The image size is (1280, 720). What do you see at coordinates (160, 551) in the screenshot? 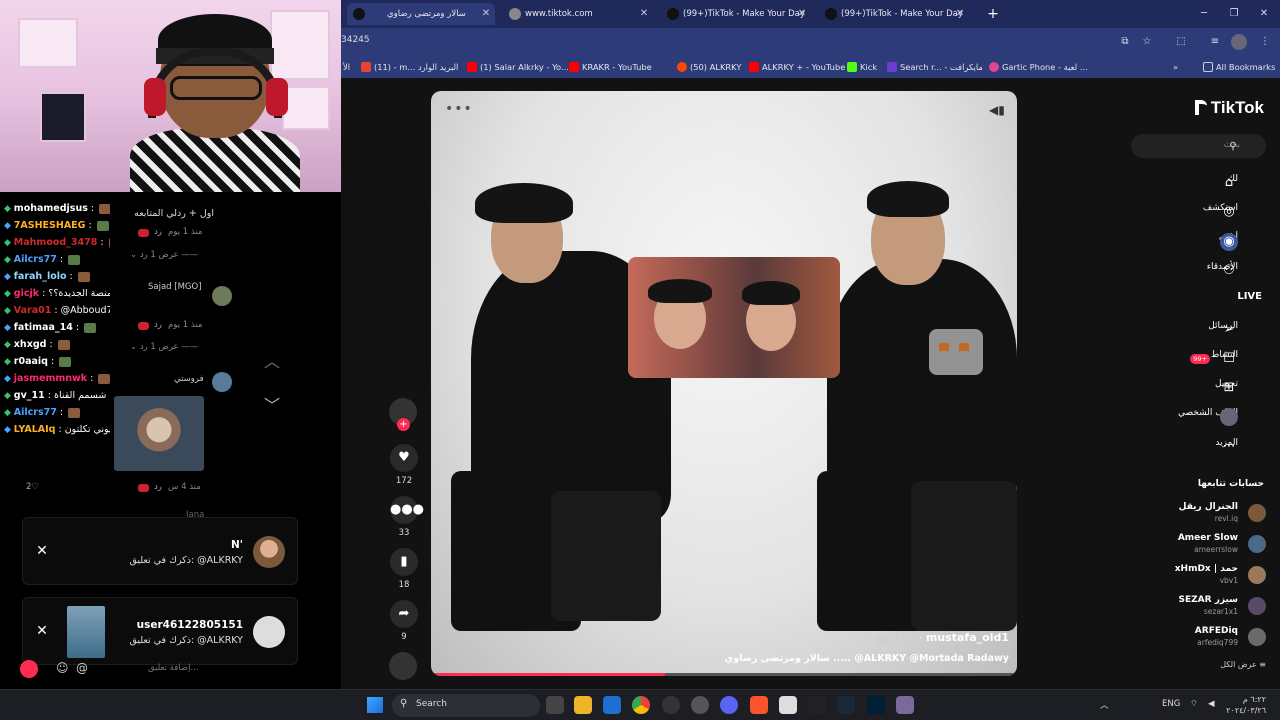
I see `mention-notification: ✕ N' ذكرك في تعليق: @ALKRKY` at bounding box center [160, 551].